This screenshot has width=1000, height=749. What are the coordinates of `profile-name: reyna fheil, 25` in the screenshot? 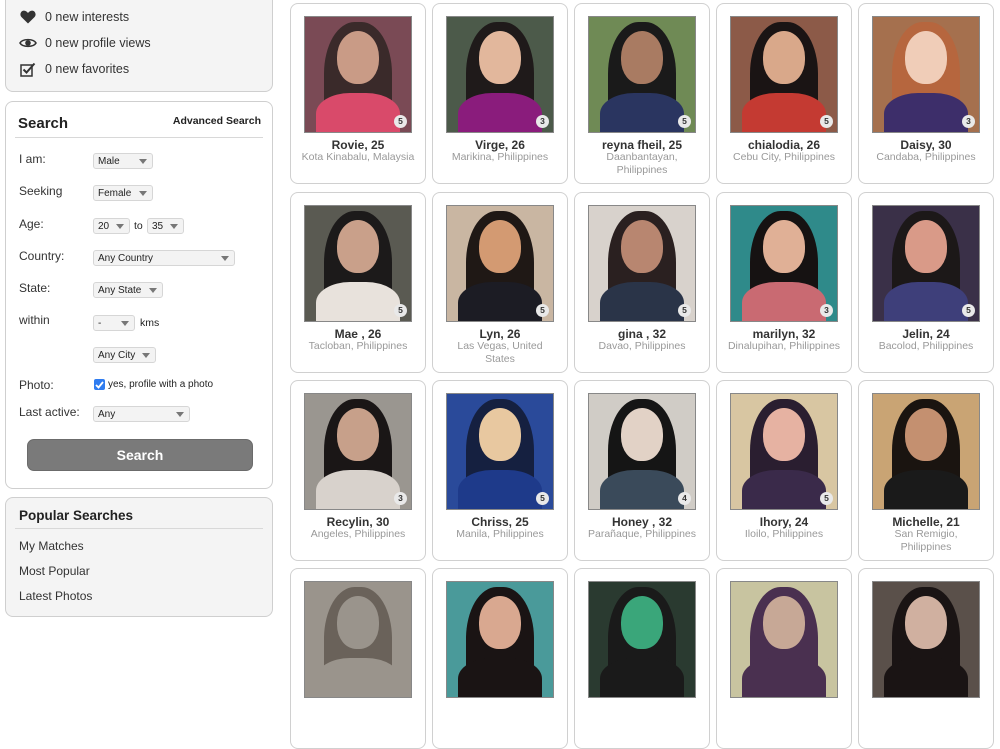 It's located at (642, 145).